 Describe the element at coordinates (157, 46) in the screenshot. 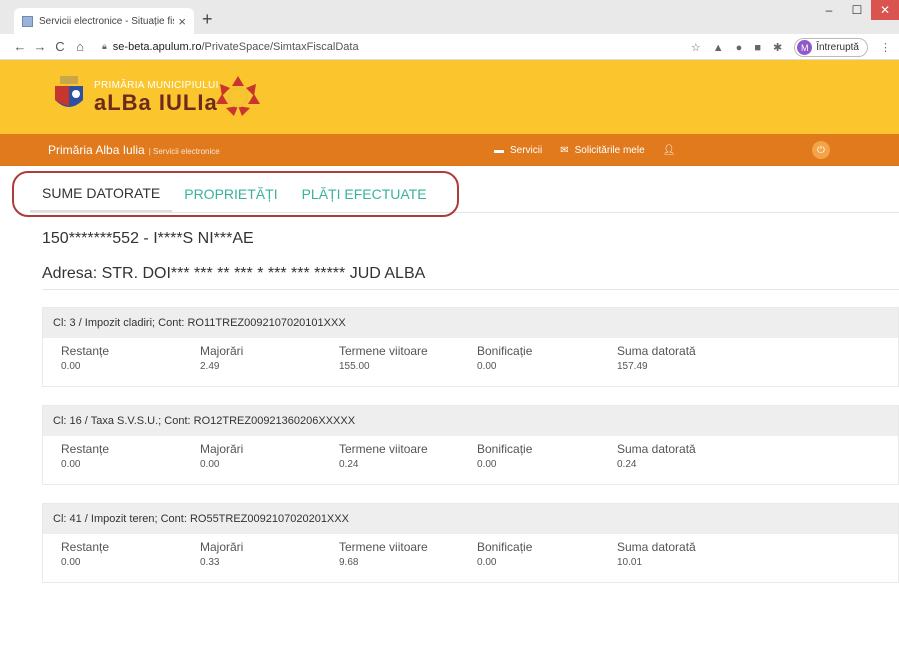

I see `url-host: se-beta.apulum.ro` at that location.